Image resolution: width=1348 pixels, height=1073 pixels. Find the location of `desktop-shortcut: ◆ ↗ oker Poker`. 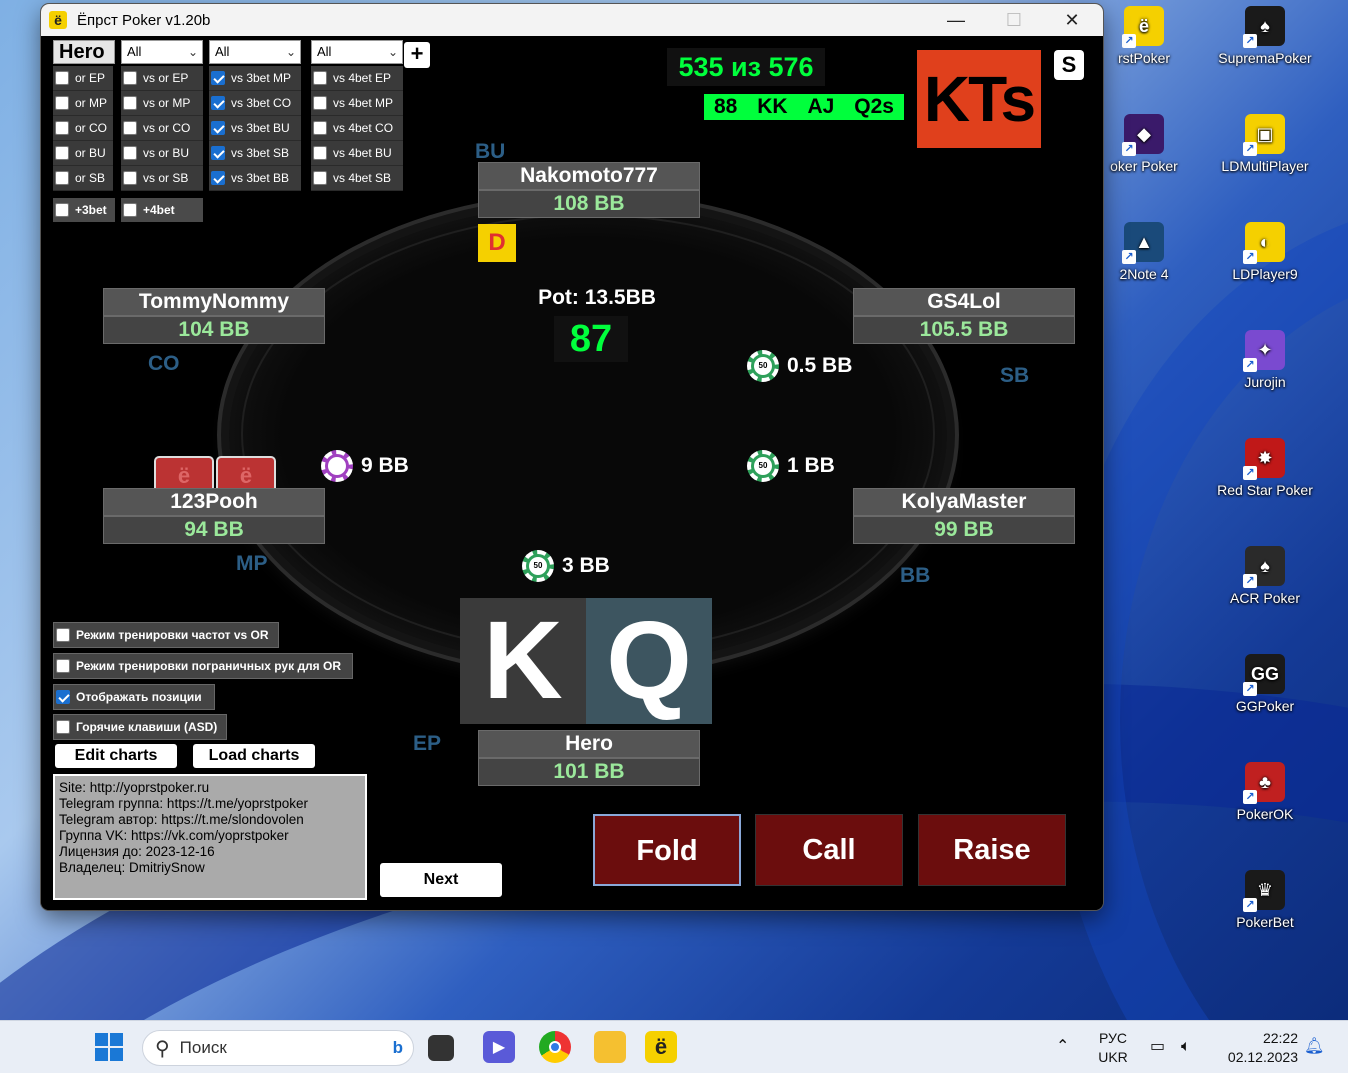

desktop-shortcut: ◆ ↗ oker Poker is located at coordinates (1144, 144).